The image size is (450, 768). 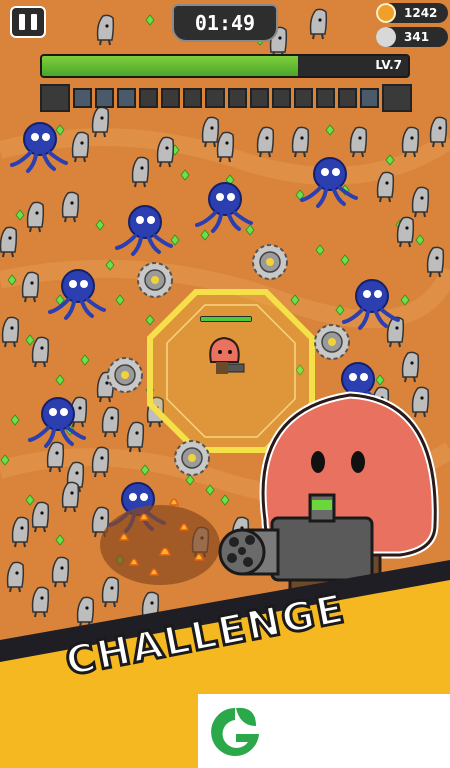 I want to click on coin-counter: 1242, so click(x=412, y=13).